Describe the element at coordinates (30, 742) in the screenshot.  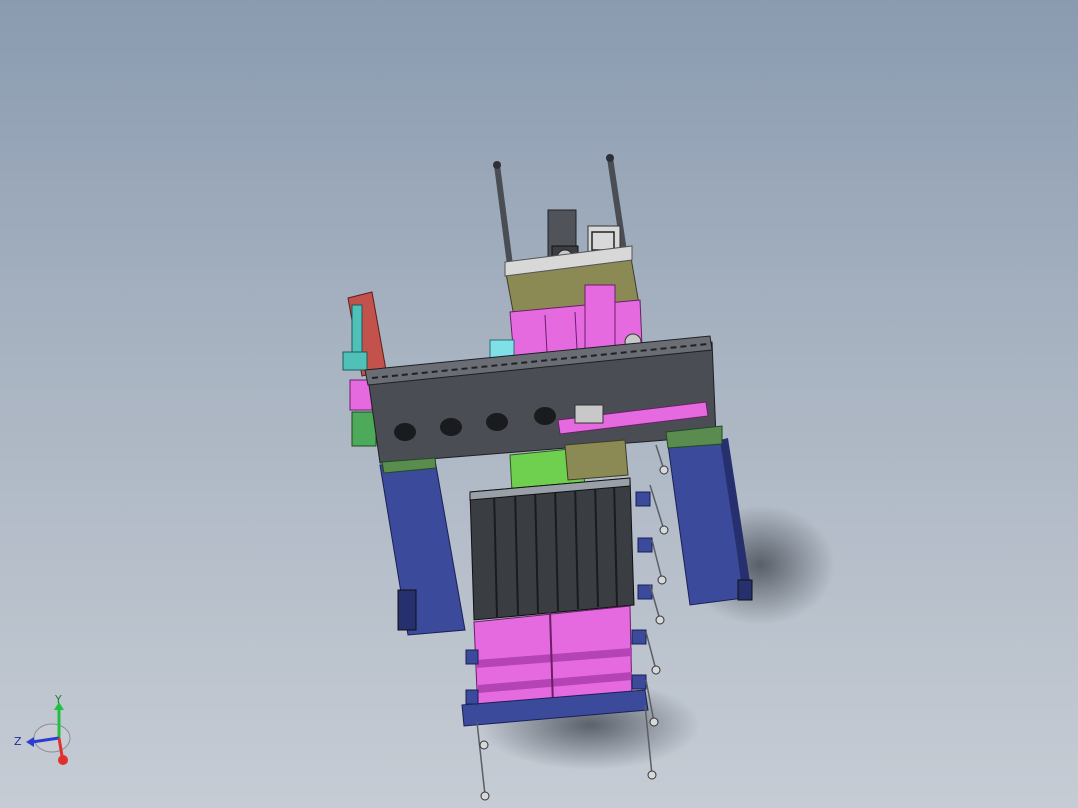
I see `z-axis-arrow` at that location.